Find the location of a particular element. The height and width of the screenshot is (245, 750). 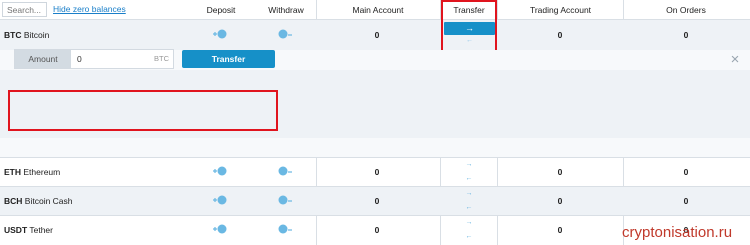

column-header-trading-account: Trading Account is located at coordinates (560, 10).